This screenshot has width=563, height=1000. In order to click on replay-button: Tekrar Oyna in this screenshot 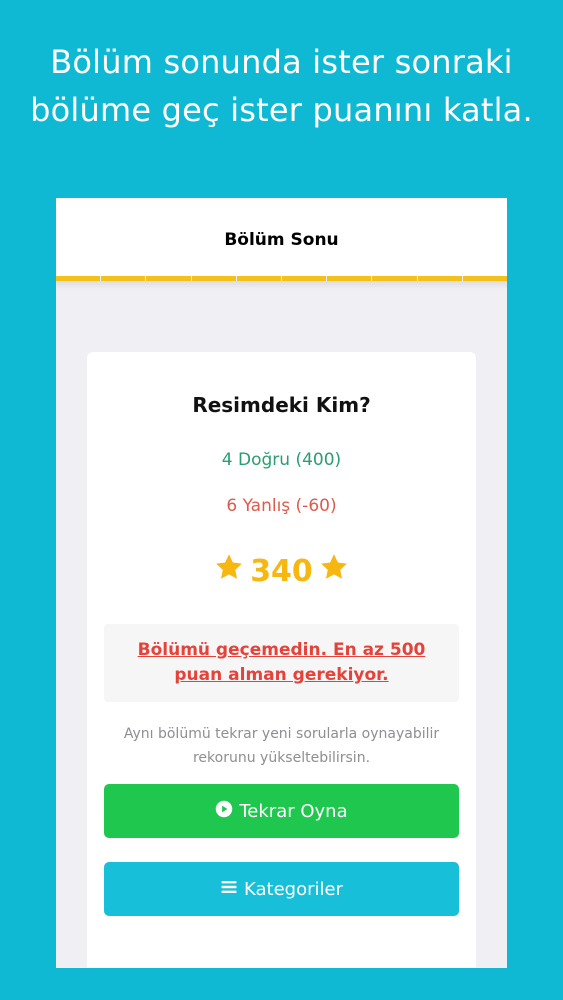, I will do `click(281, 811)`.